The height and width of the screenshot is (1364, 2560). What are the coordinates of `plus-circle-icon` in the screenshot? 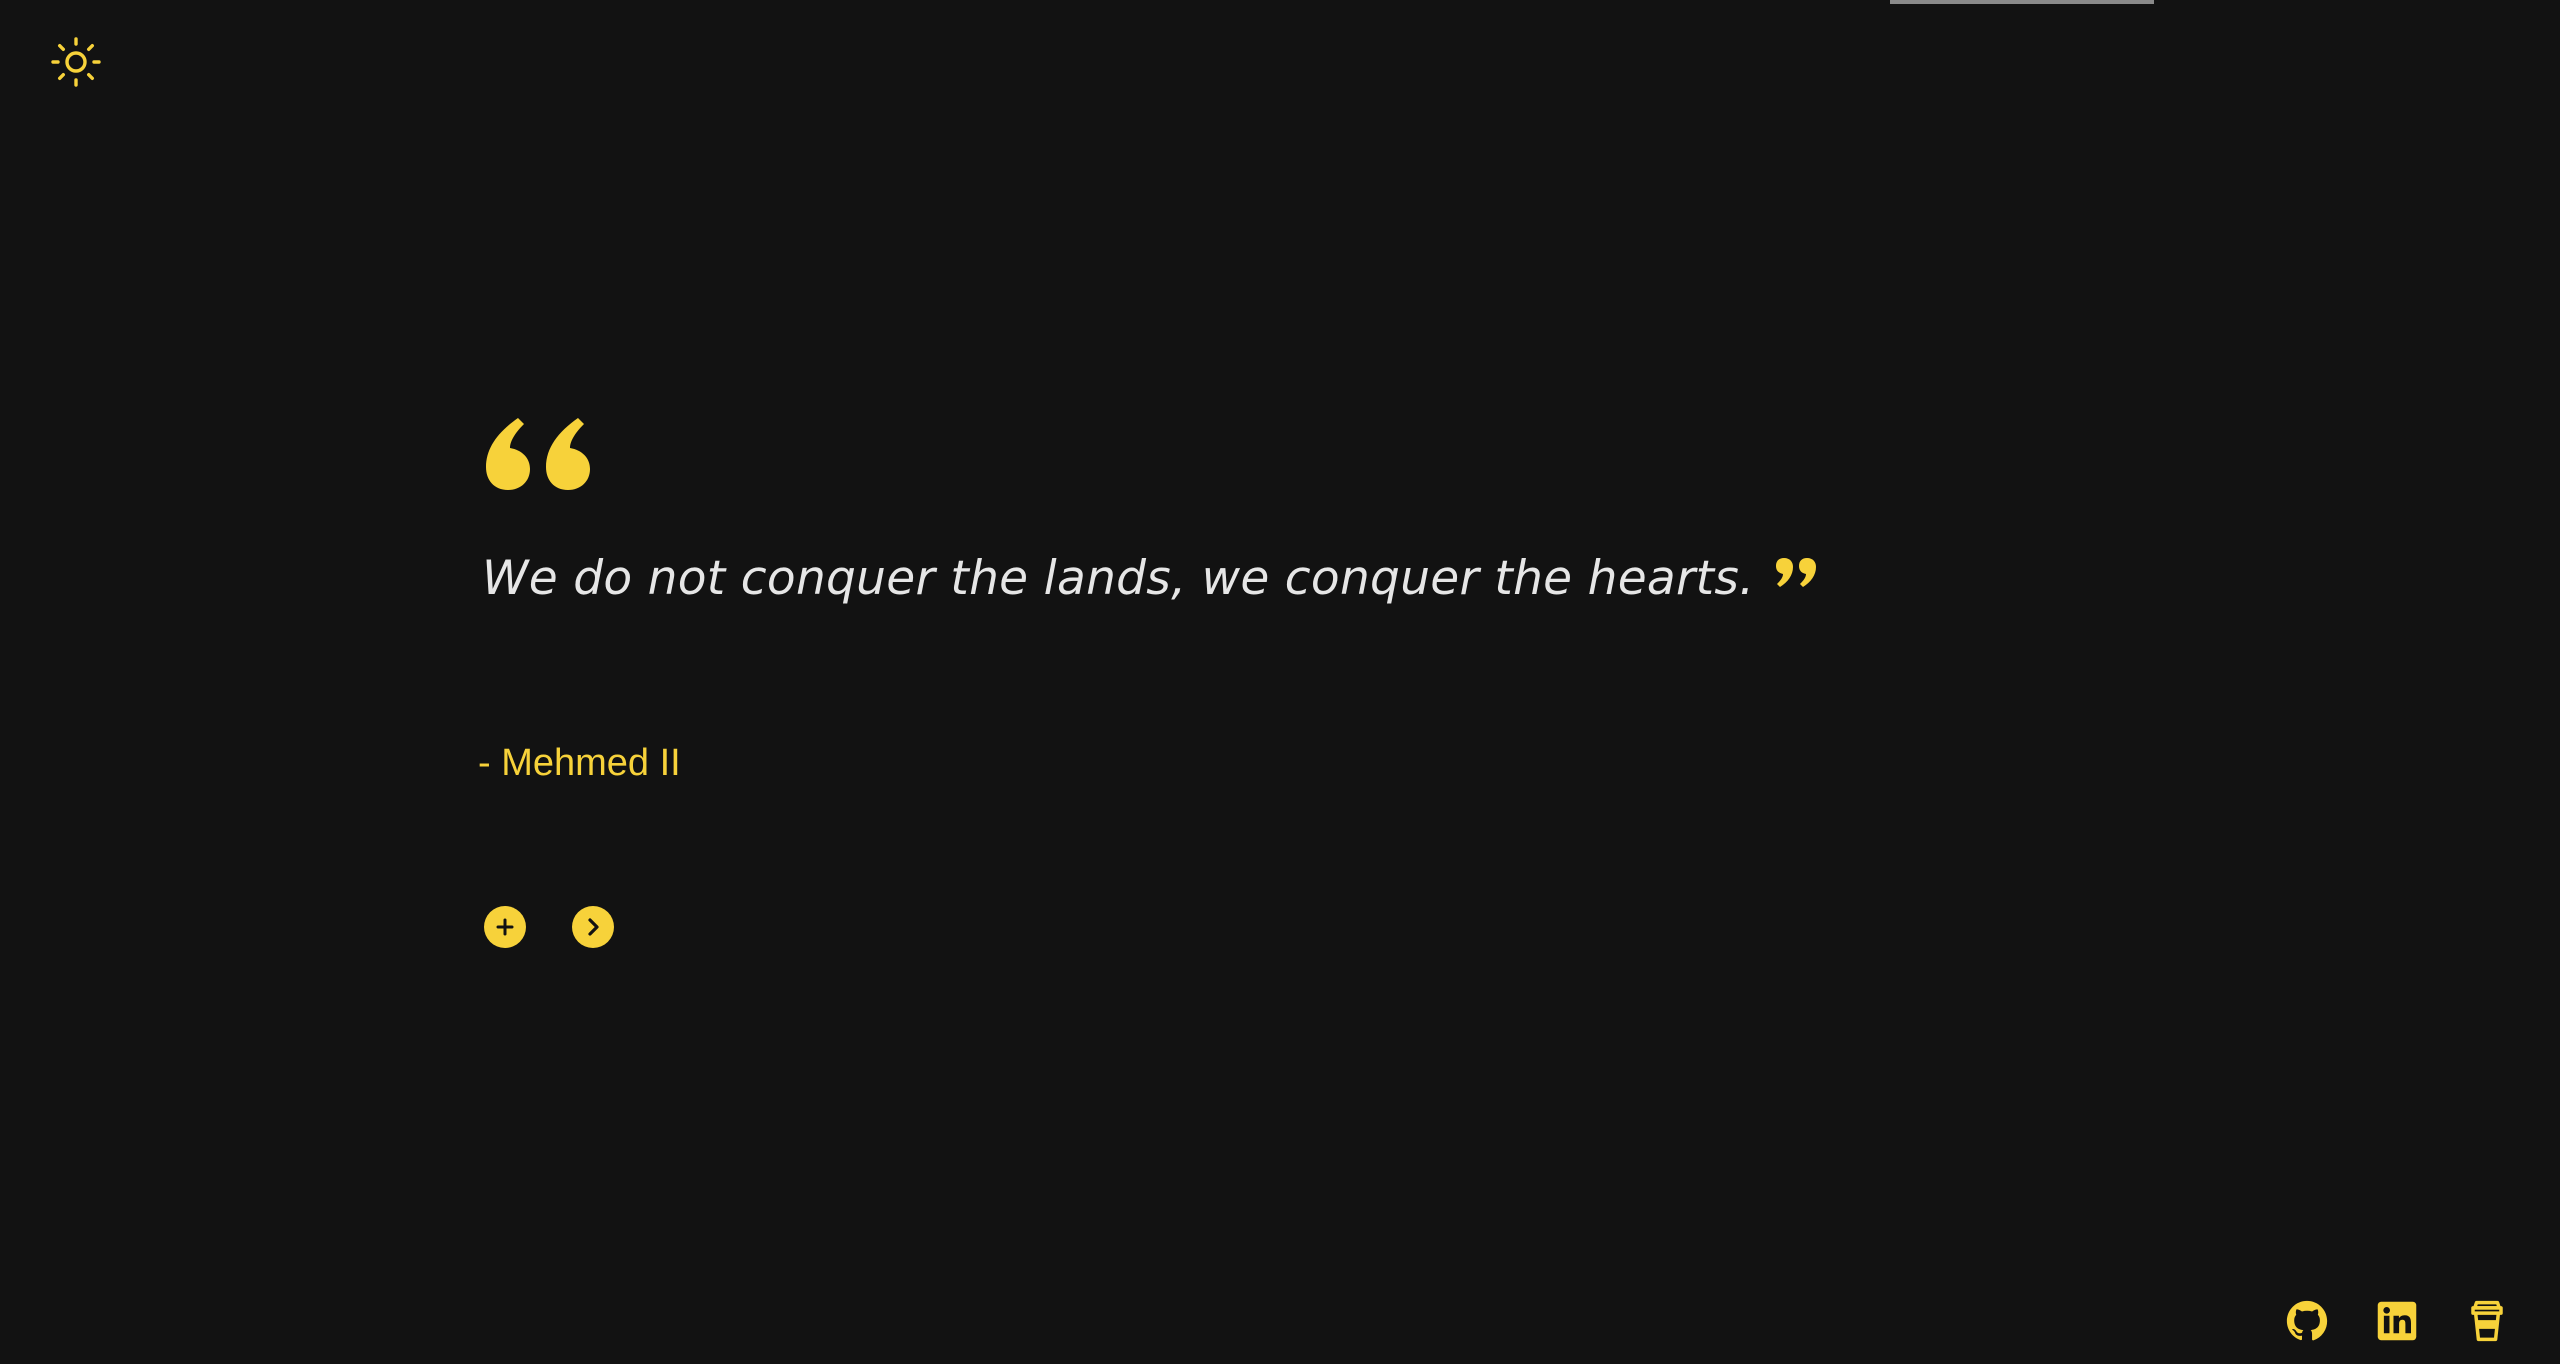 It's located at (505, 927).